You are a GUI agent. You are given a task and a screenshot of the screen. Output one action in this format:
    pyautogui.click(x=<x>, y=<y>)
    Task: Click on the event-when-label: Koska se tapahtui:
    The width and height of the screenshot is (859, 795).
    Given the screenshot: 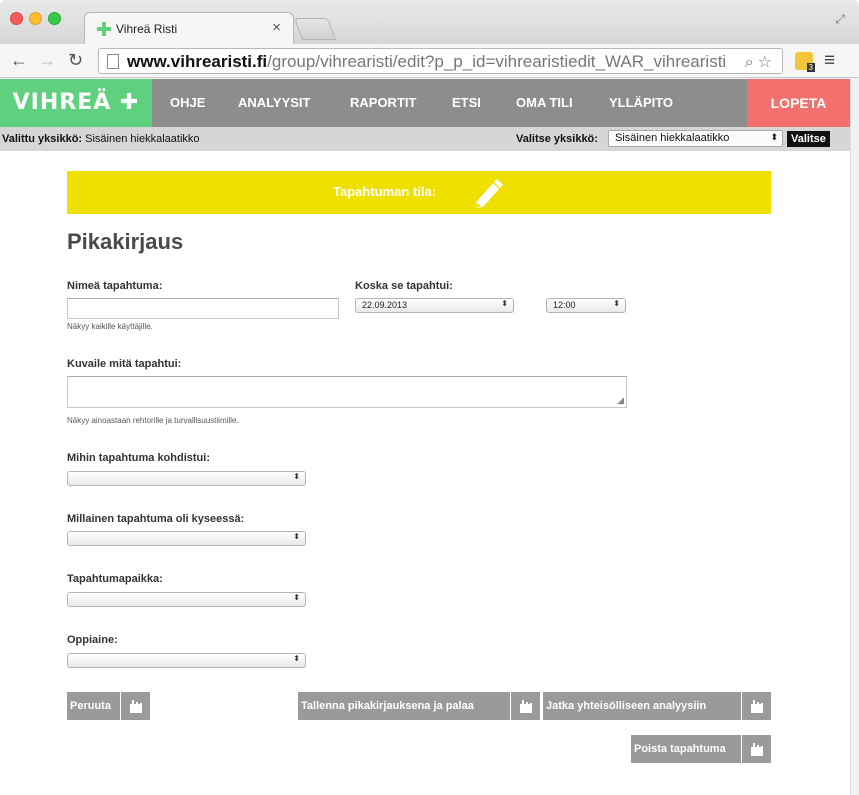 What is the action you would take?
    pyautogui.click(x=404, y=286)
    